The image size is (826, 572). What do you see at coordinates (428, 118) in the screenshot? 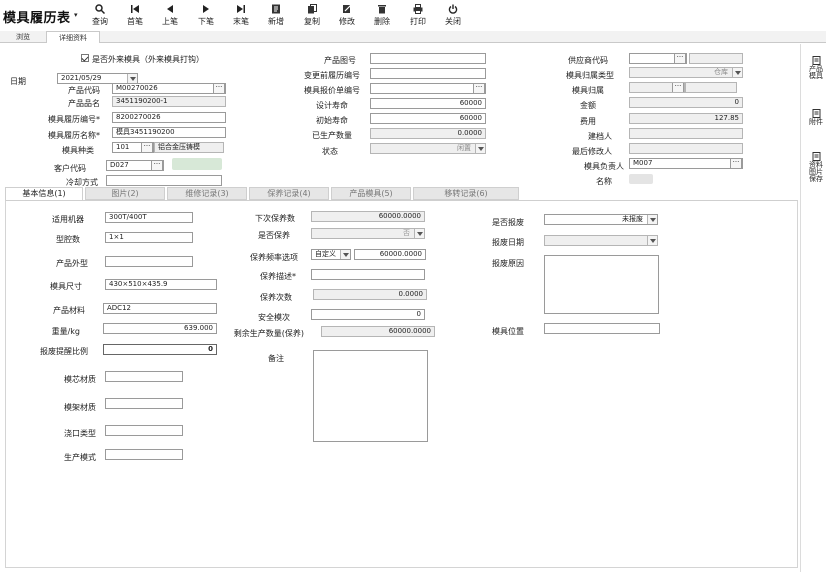
I see `initial-life-field: 60000` at bounding box center [428, 118].